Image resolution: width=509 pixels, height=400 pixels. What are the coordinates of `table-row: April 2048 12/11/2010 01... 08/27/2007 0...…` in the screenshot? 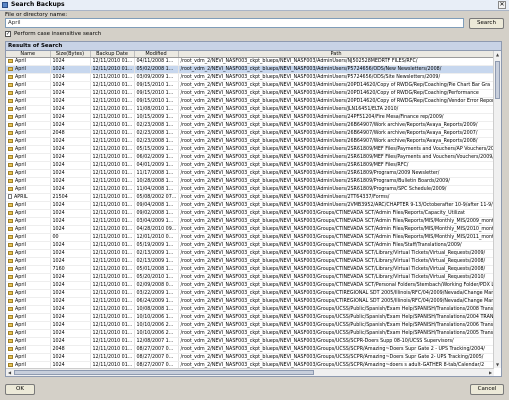 It's located at (250, 349).